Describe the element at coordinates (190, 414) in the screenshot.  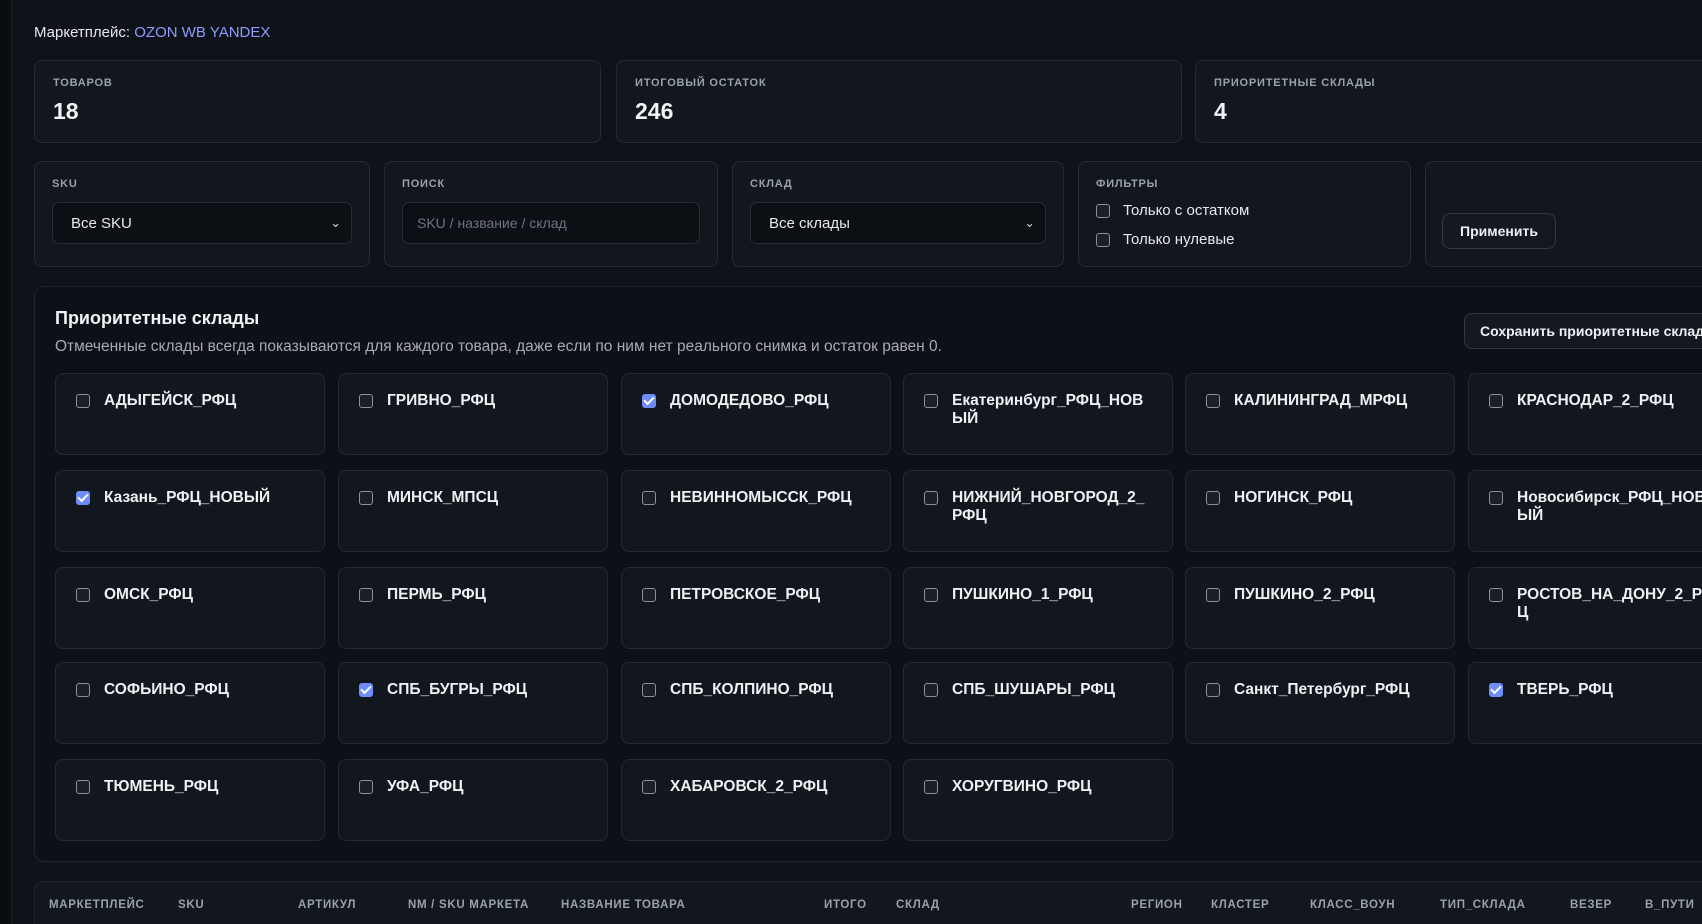
I see `warehouse-option: АДЫГЕЙСК_РФЦ` at that location.